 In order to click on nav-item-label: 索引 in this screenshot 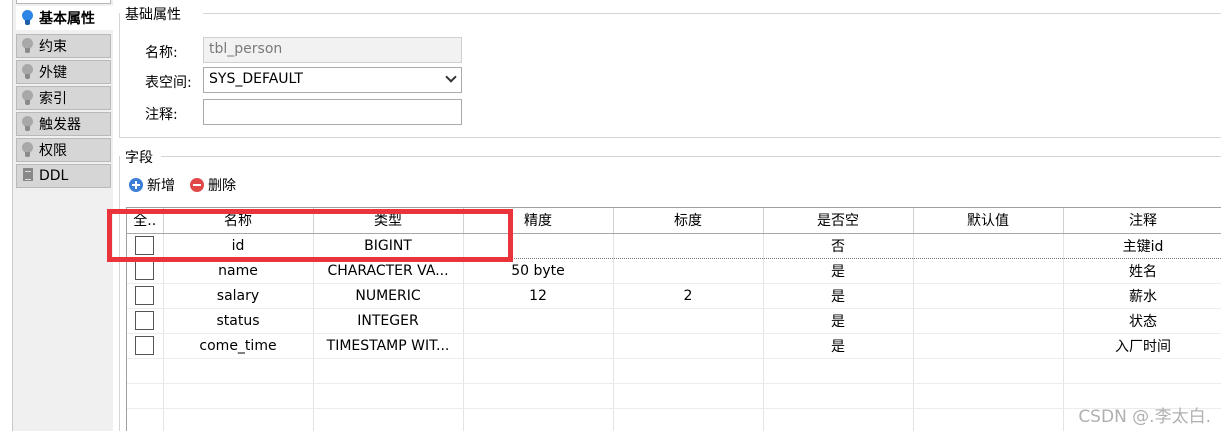, I will do `click(53, 99)`.